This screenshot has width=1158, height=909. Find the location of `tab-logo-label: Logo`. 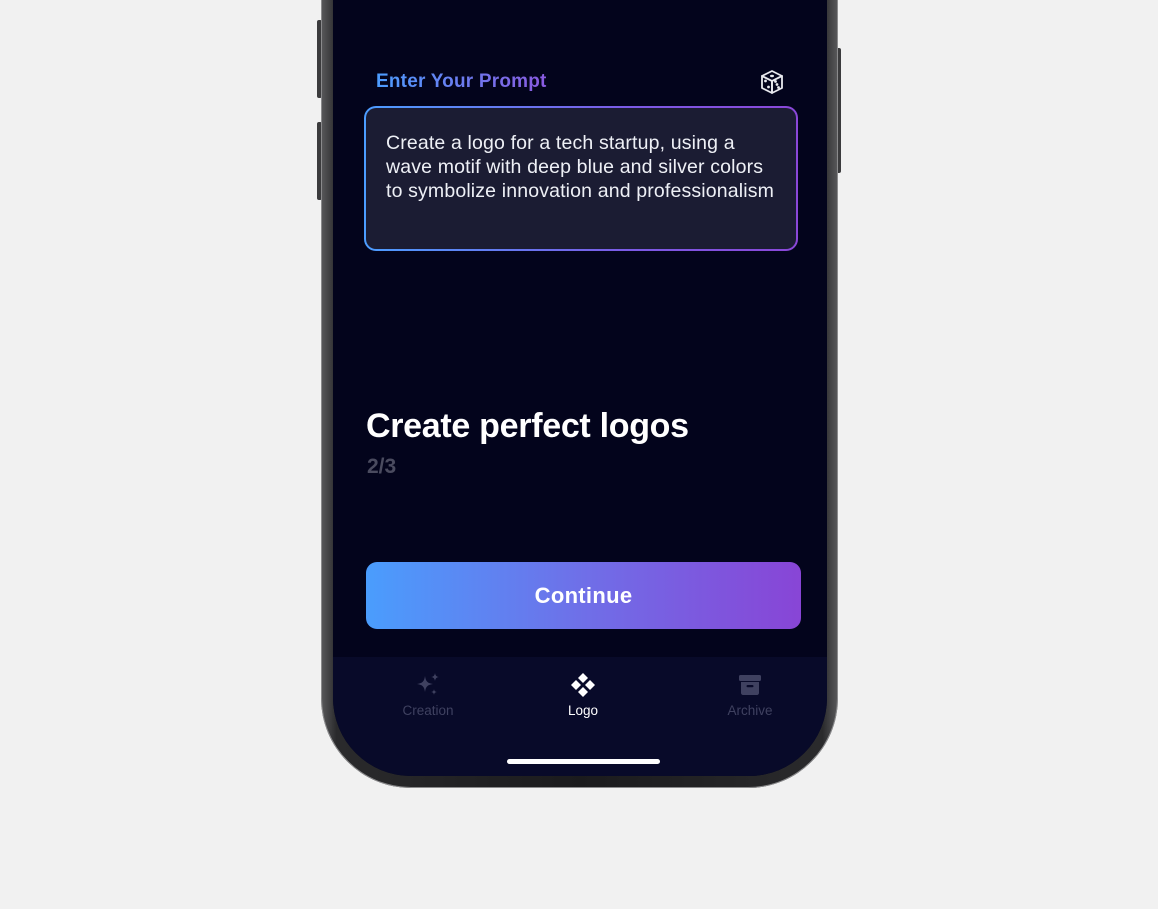

tab-logo-label: Logo is located at coordinates (583, 710).